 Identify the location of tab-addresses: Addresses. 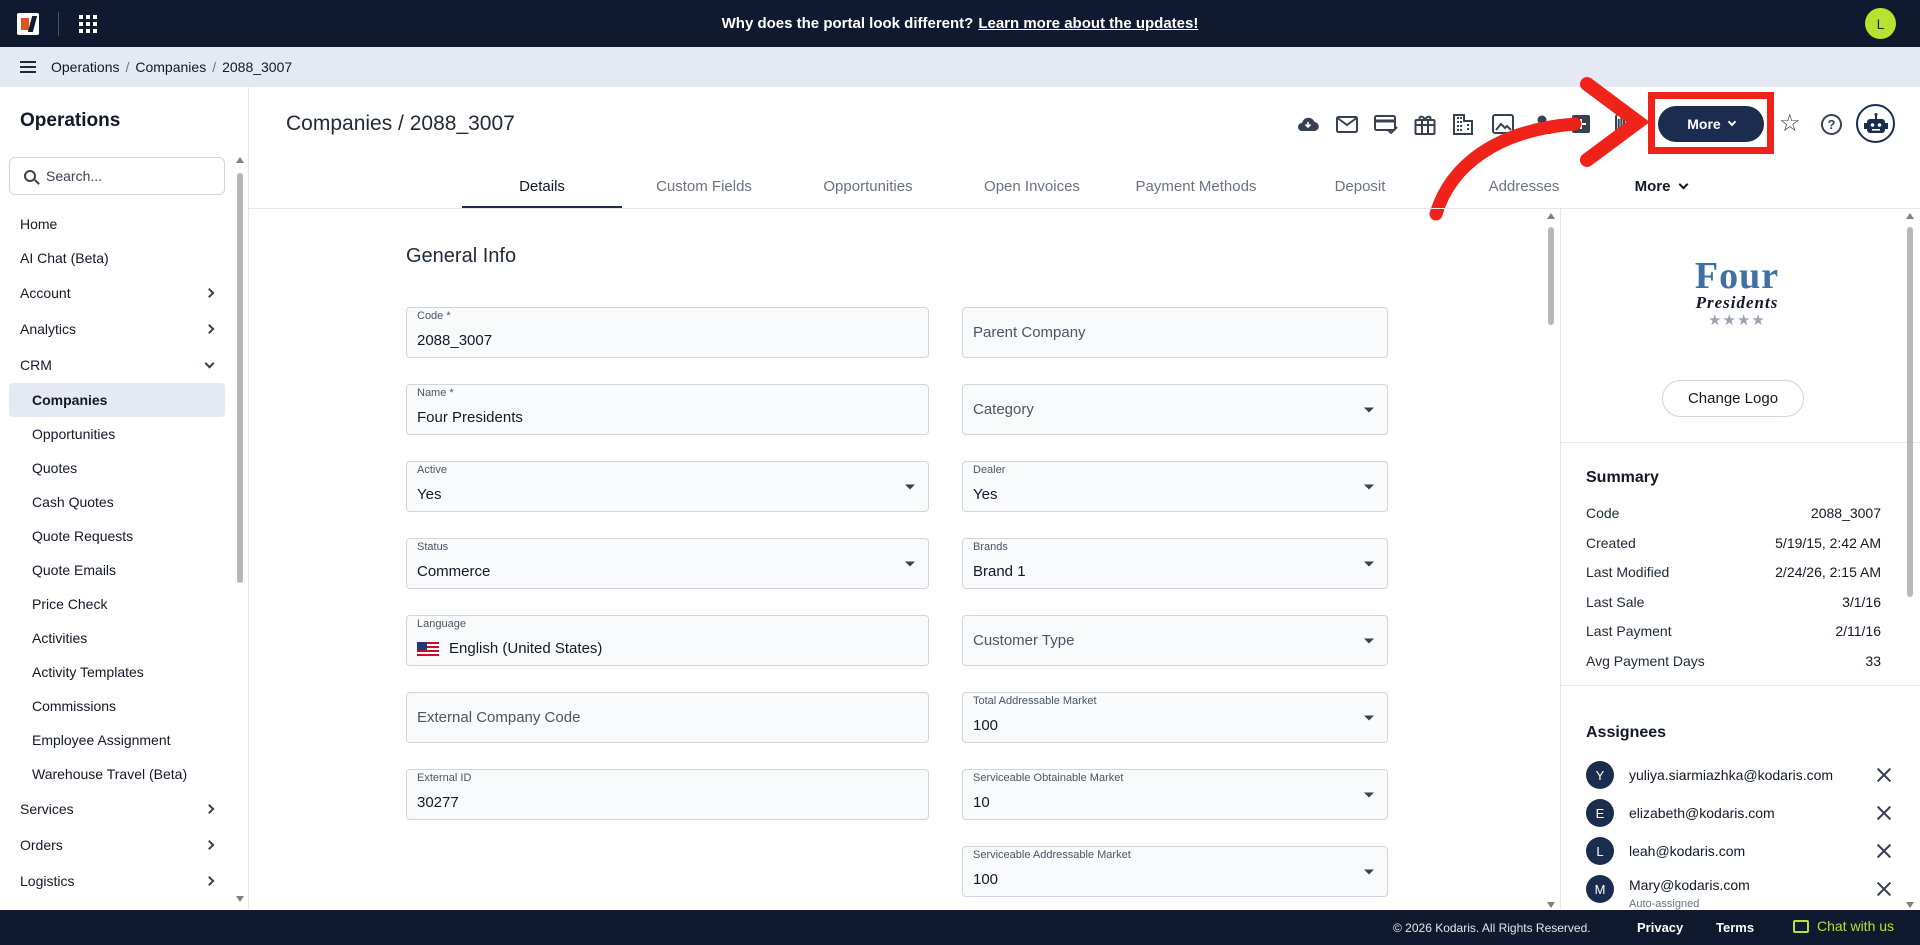
(1524, 186).